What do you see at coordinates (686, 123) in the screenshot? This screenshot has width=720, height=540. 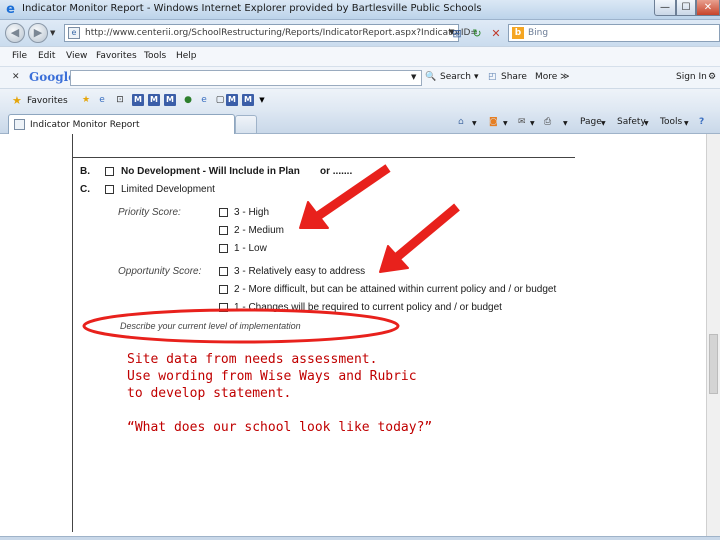 I see `tools-menu-dropdown-icon: ▼` at bounding box center [686, 123].